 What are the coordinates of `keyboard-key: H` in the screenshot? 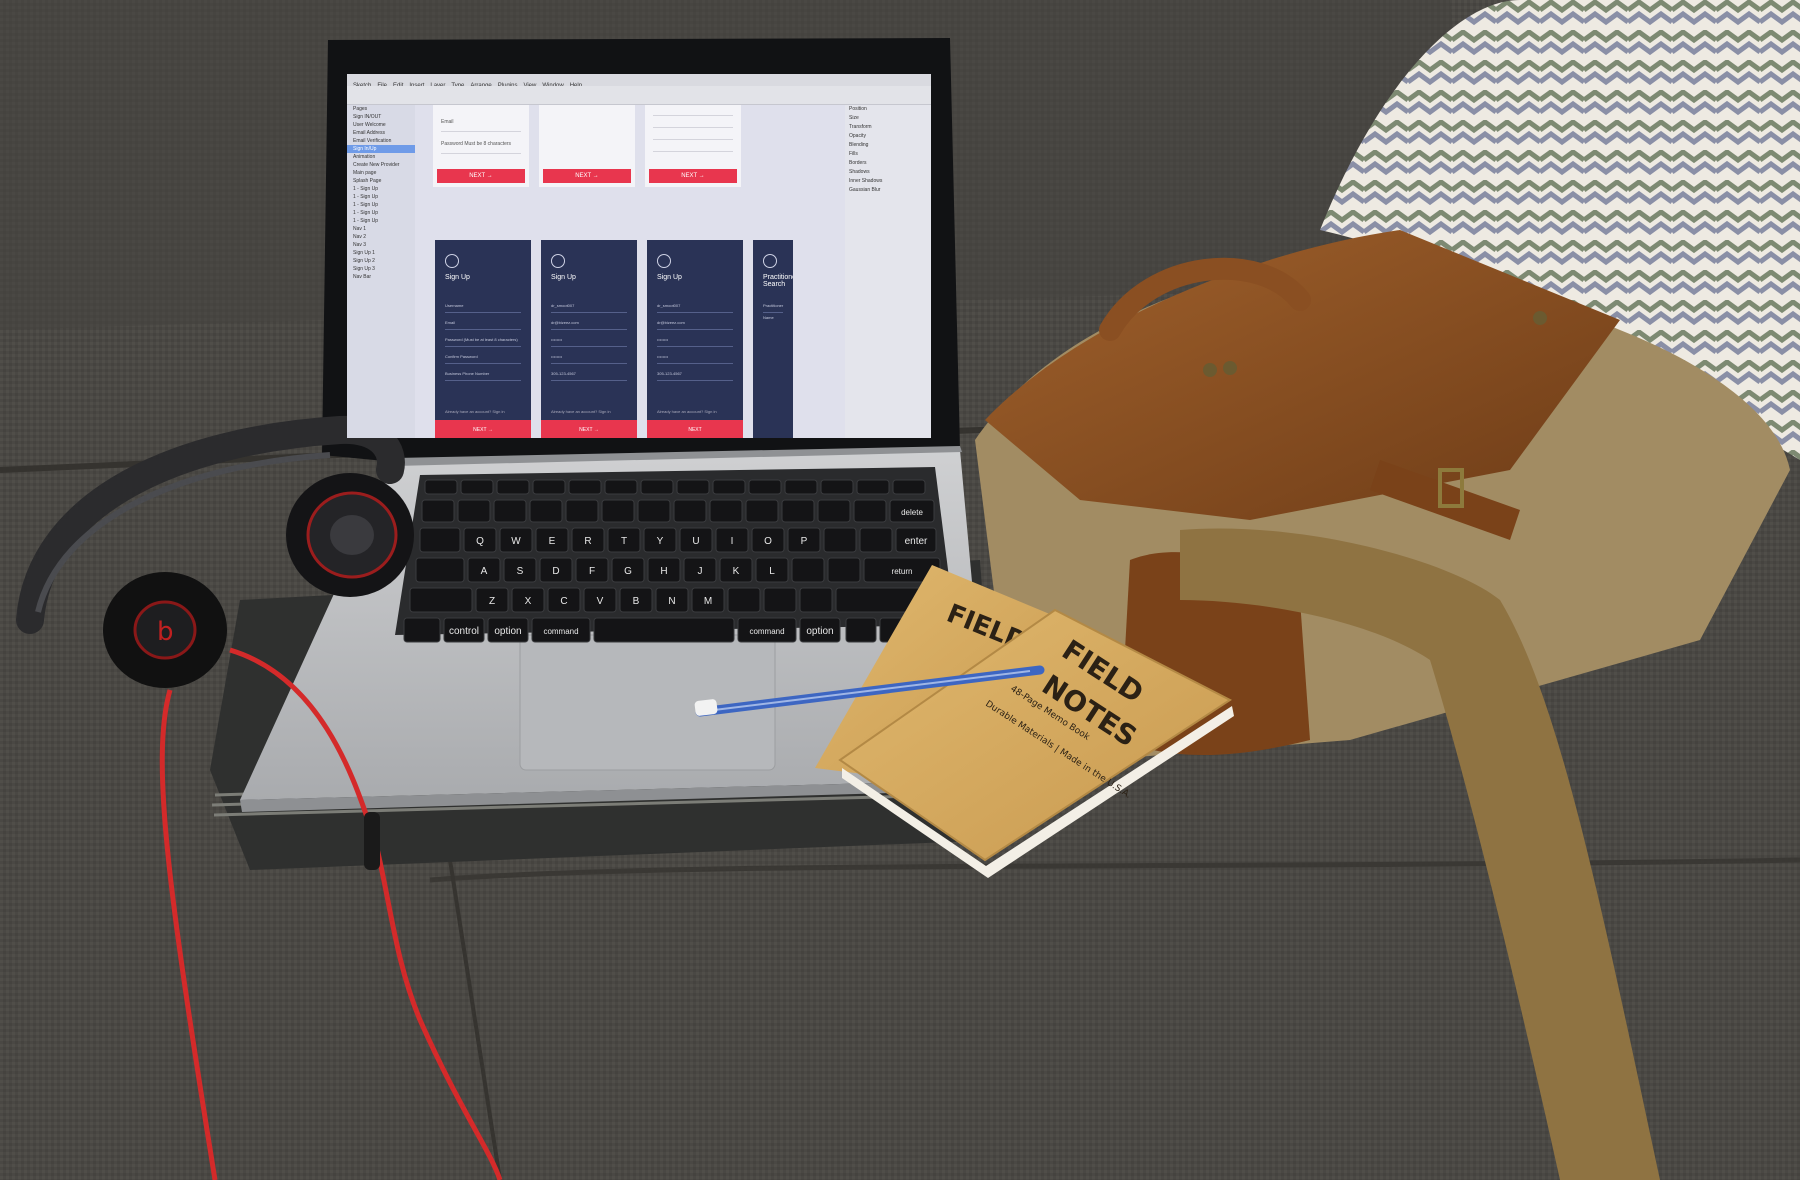 It's located at (664, 570).